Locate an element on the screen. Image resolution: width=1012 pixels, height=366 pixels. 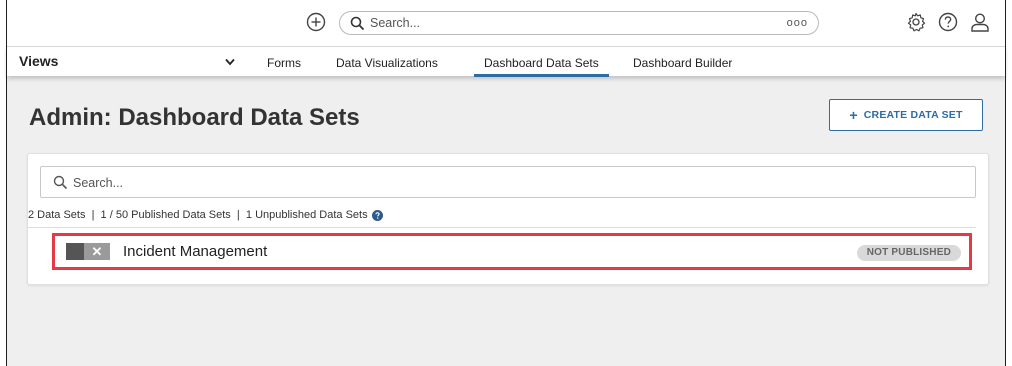
data-set-name: Incident Management is located at coordinates (195, 251).